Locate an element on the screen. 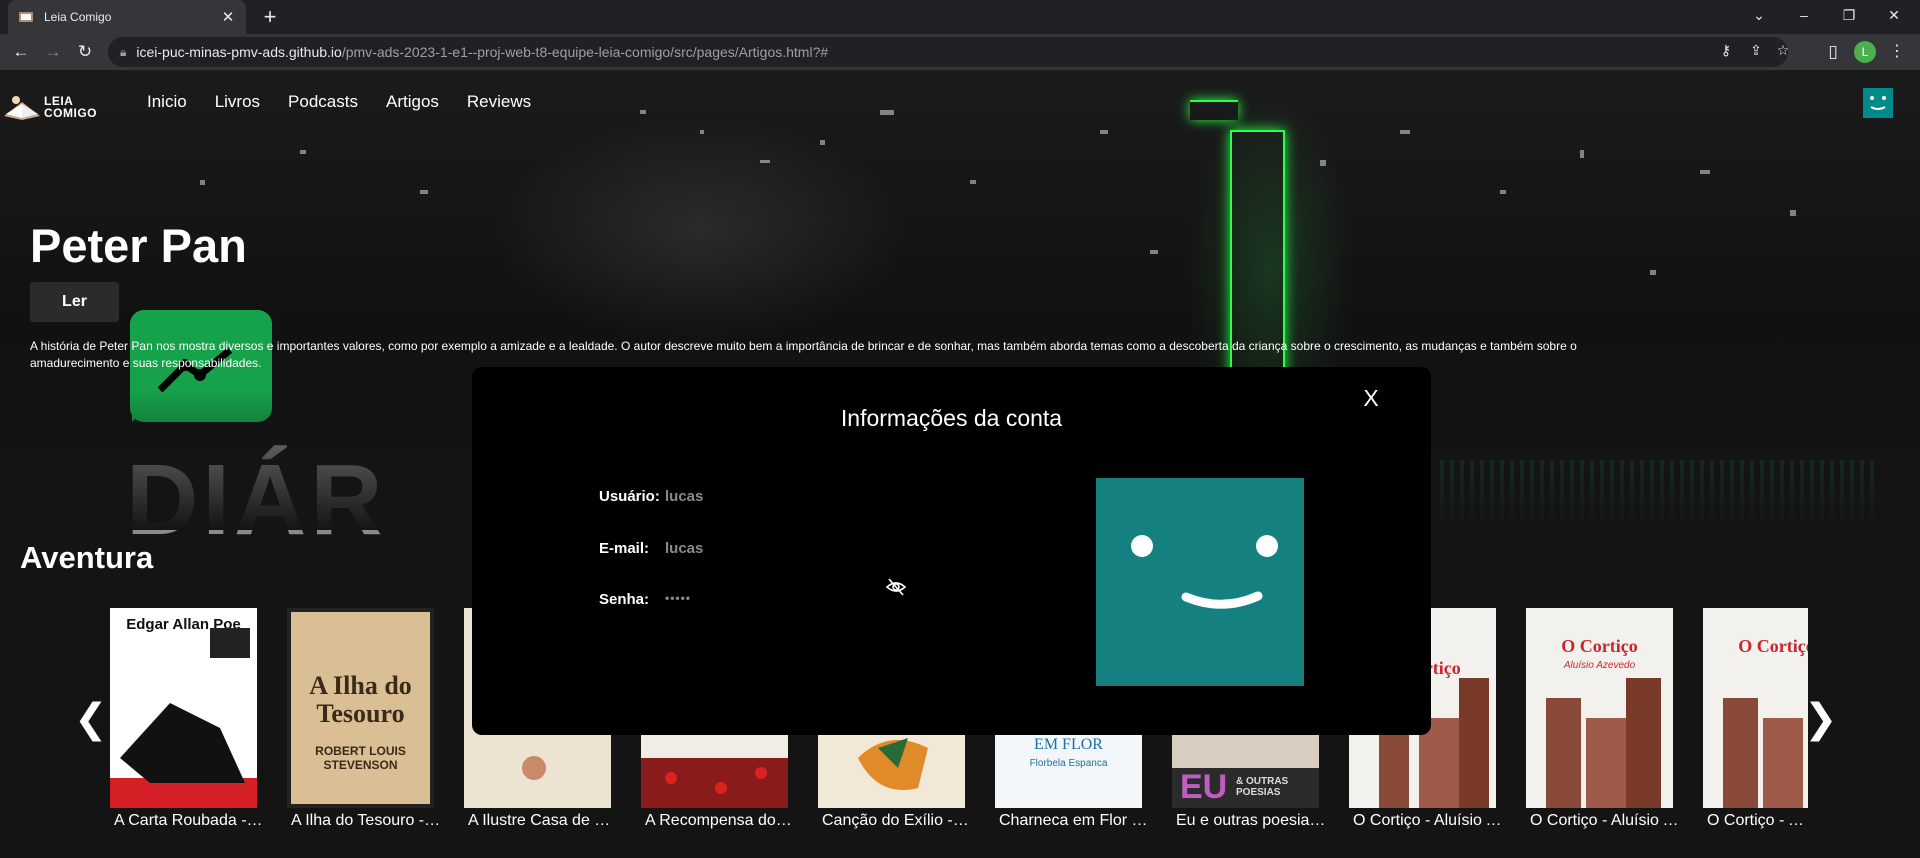  password-value: ••••• is located at coordinates (678, 598).